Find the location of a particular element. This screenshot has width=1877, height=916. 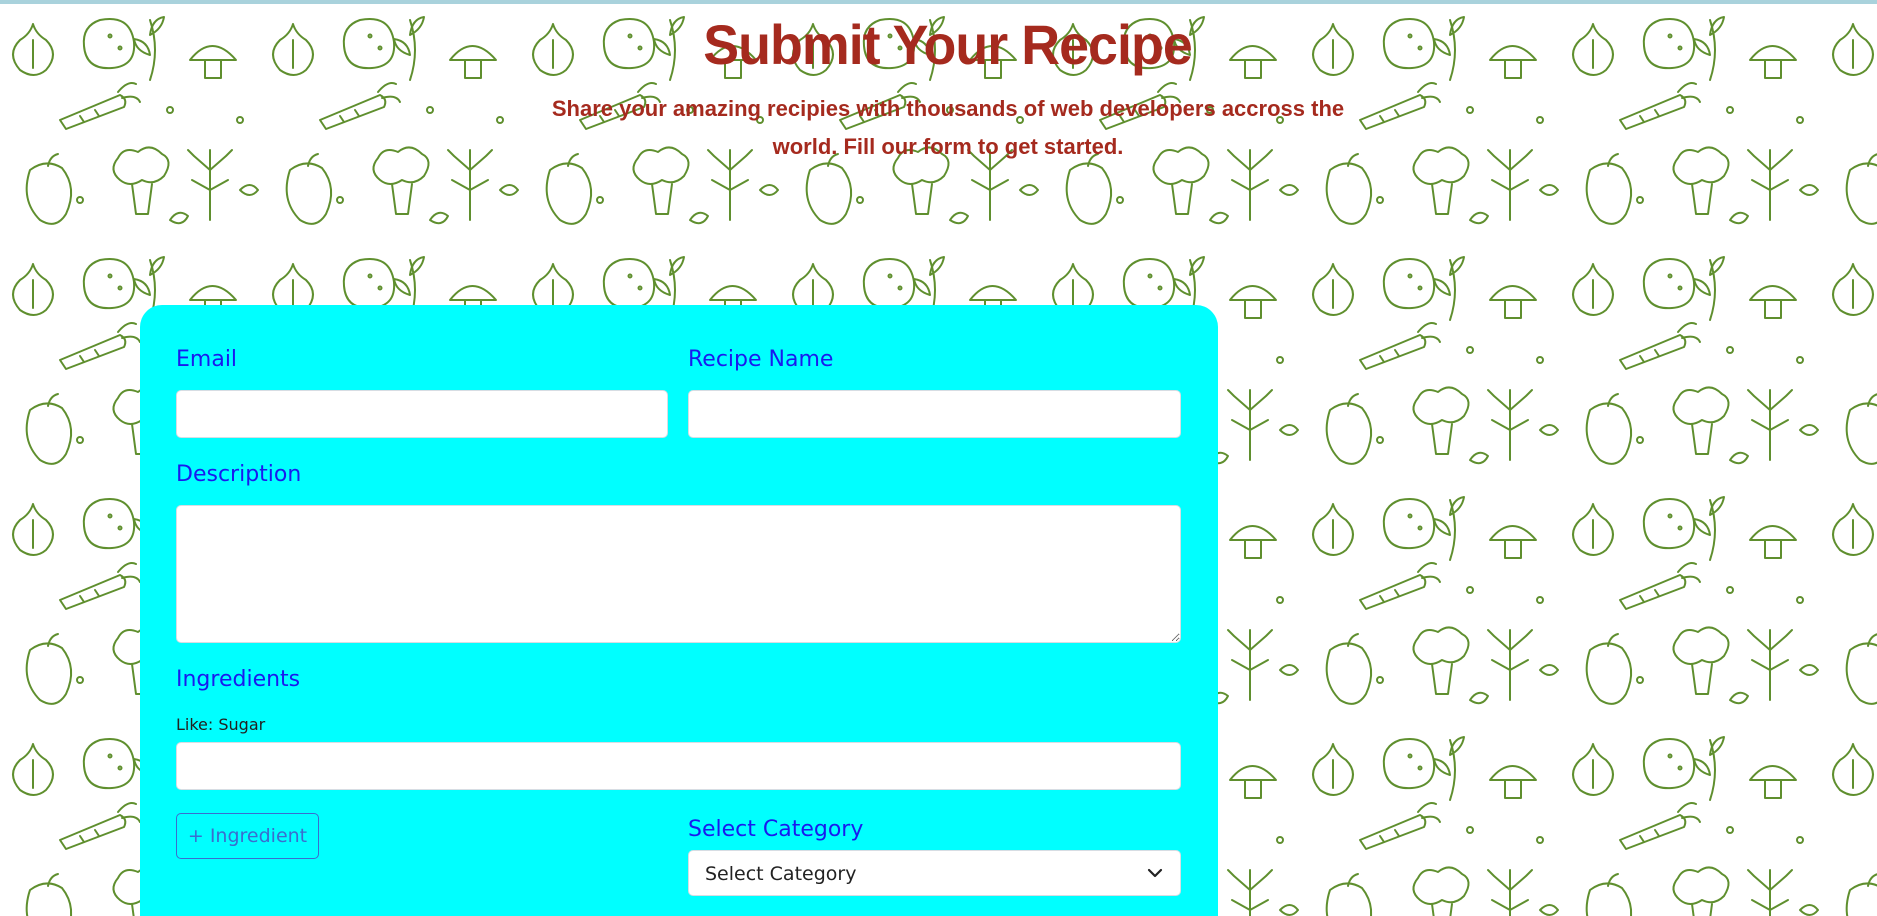

add-ingredient-button: + Ingredient is located at coordinates (247, 836).